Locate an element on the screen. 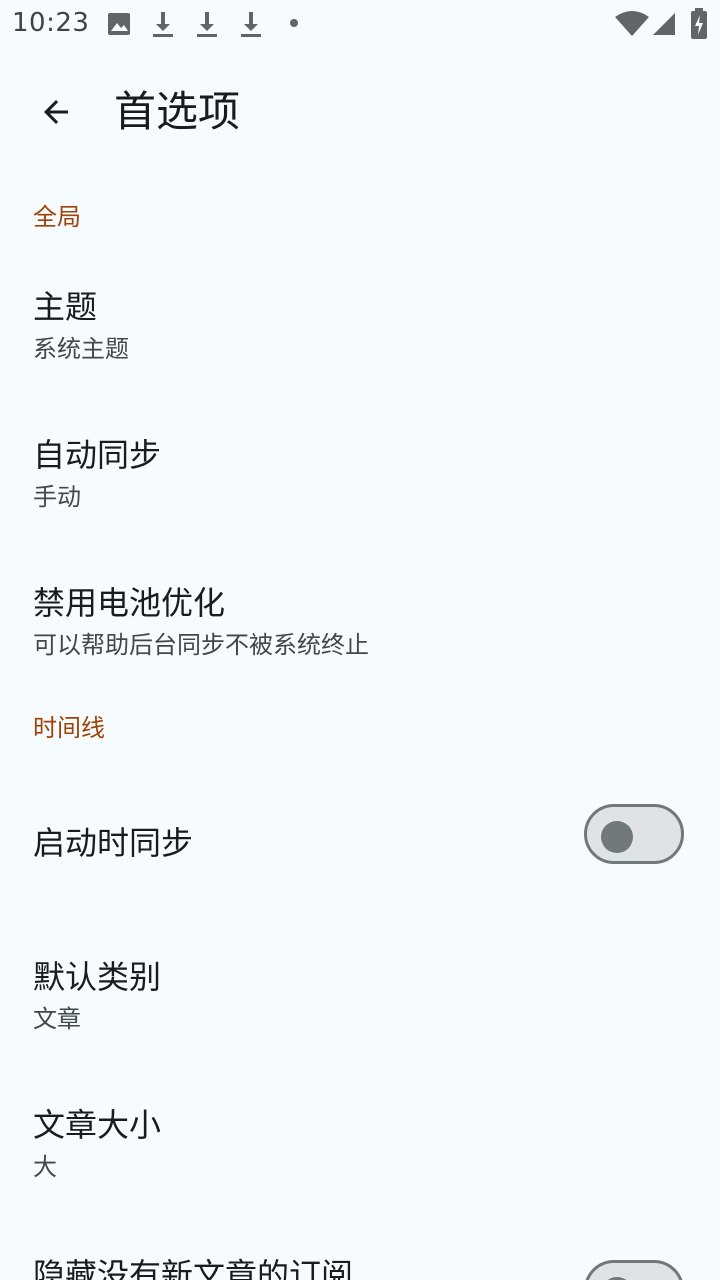  pref-disable-battery-optimization: 禁用电池优化 可以帮助后台同步不被系统终止 is located at coordinates (360, 621).